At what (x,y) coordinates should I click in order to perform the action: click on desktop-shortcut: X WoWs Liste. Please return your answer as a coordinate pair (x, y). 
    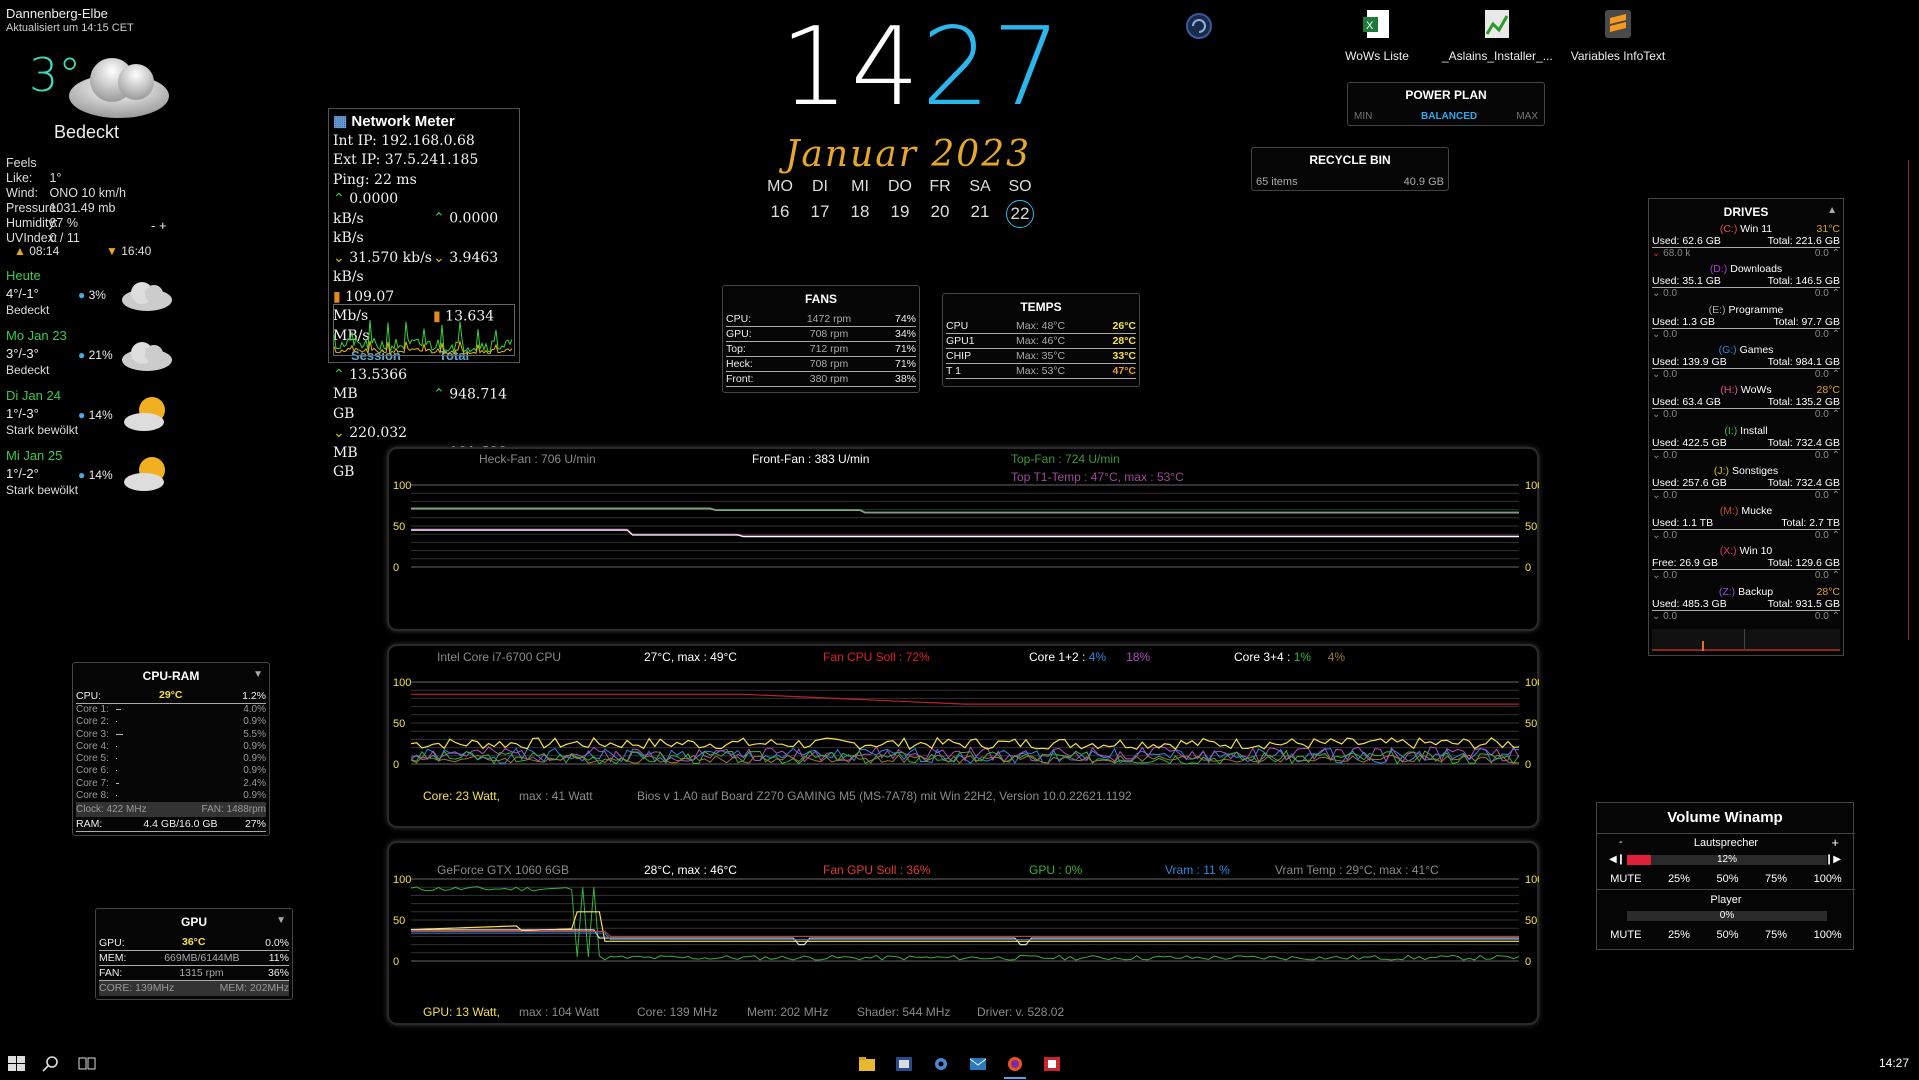
    Looking at the image, I should click on (1377, 35).